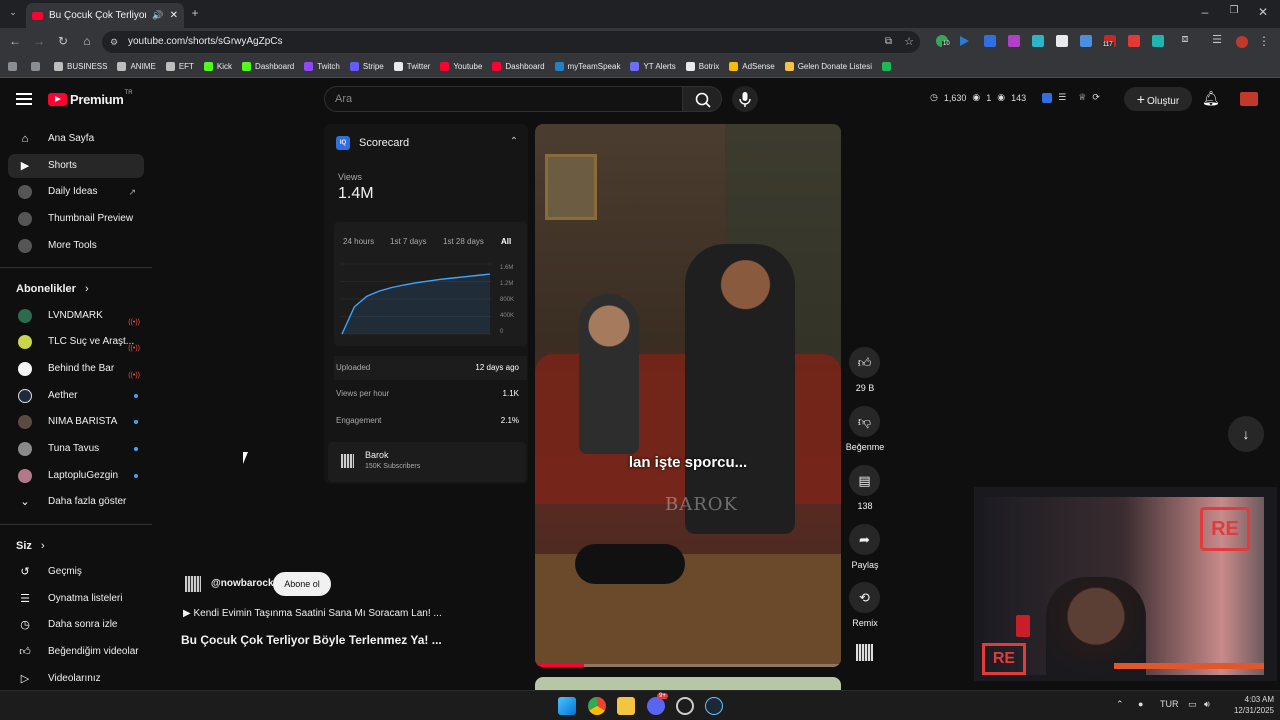 This screenshot has width=1280, height=720. What do you see at coordinates (76, 219) in the screenshot?
I see `sidebar-item-thumbnail-preview: Thumbnail Preview` at bounding box center [76, 219].